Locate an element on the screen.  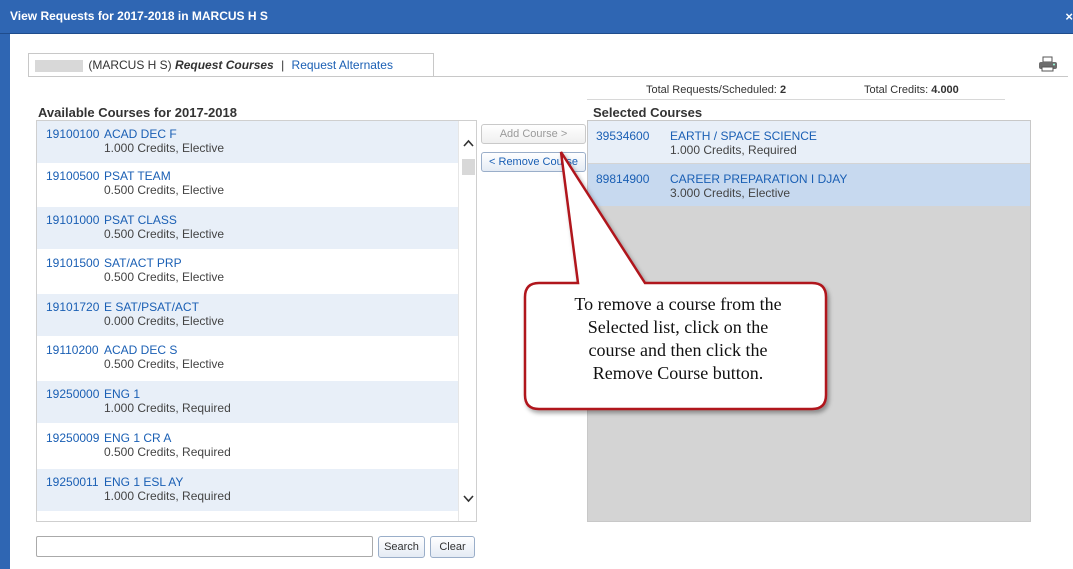
course-code: 19101500 is located at coordinates (73, 263).